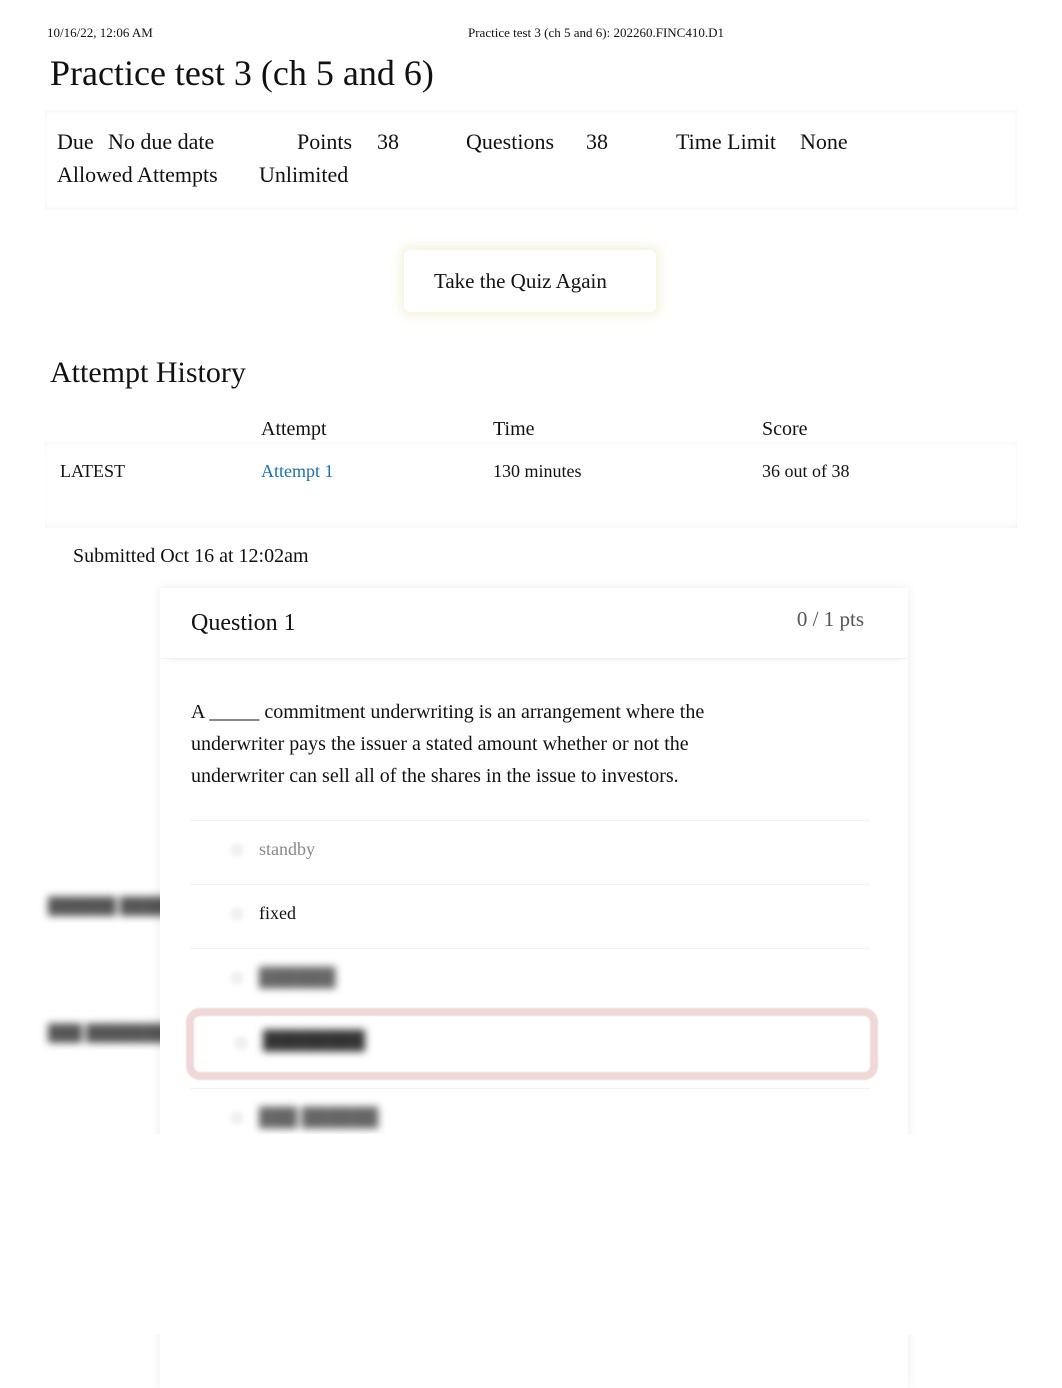 The width and height of the screenshot is (1062, 1388). I want to click on submitted-timestamp: Submitted Oct 16 at 12:02am, so click(191, 556).